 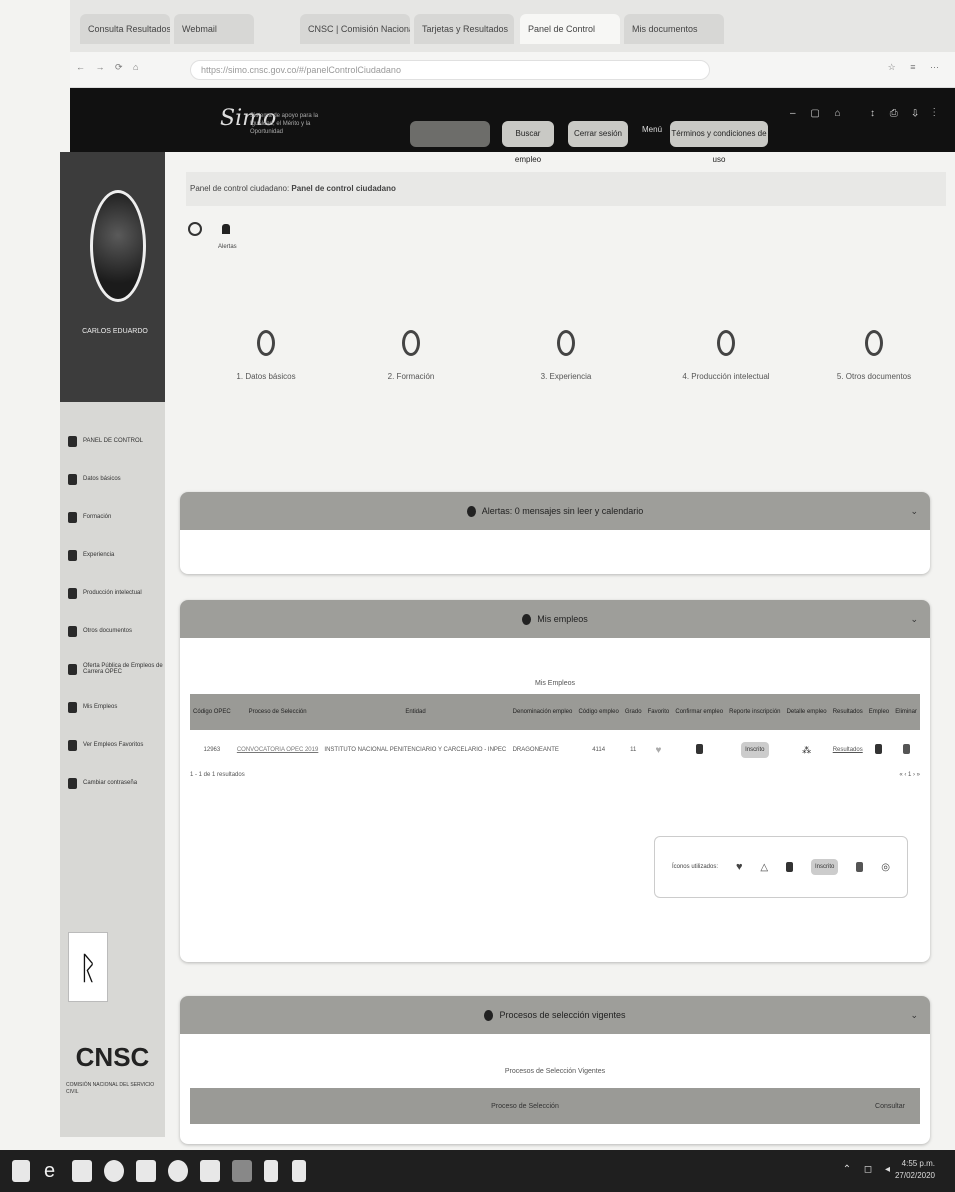 What do you see at coordinates (112, 745) in the screenshot?
I see `sidebar-item-favoritos: Ver Empleos Favoritos` at bounding box center [112, 745].